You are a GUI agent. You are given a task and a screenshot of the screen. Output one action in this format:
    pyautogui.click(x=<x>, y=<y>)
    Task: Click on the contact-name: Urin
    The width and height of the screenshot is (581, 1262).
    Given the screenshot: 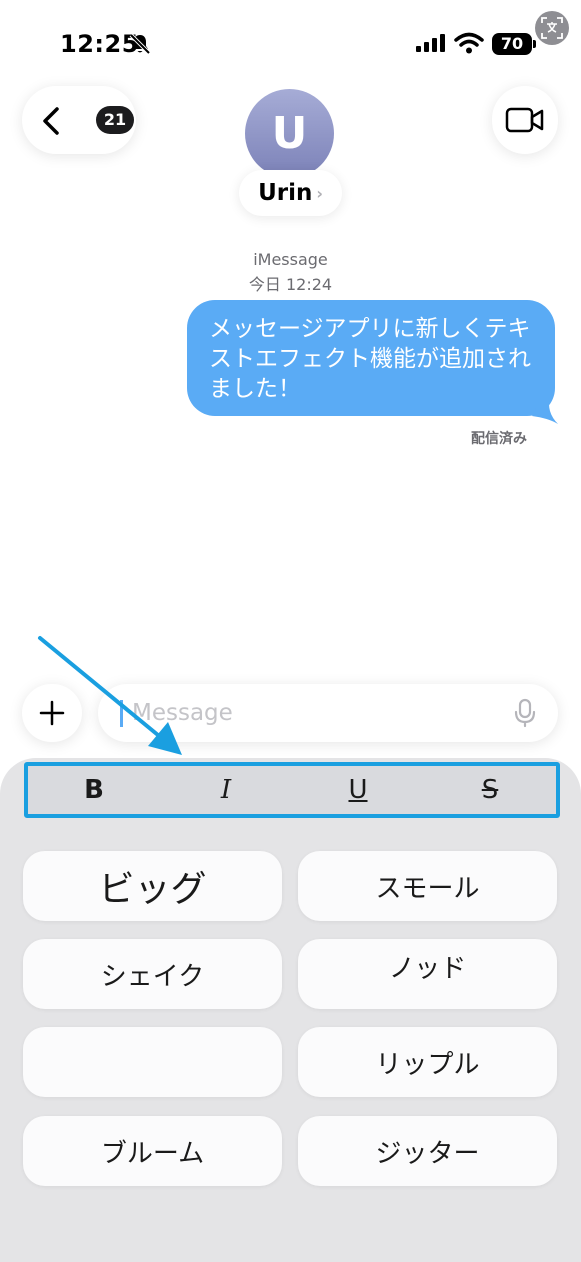 What is the action you would take?
    pyautogui.click(x=285, y=193)
    